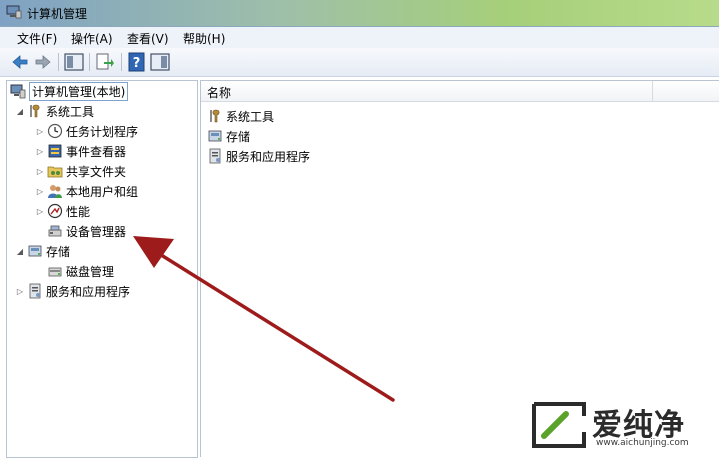 The height and width of the screenshot is (458, 719). I want to click on list-item: 存储, so click(228, 136).